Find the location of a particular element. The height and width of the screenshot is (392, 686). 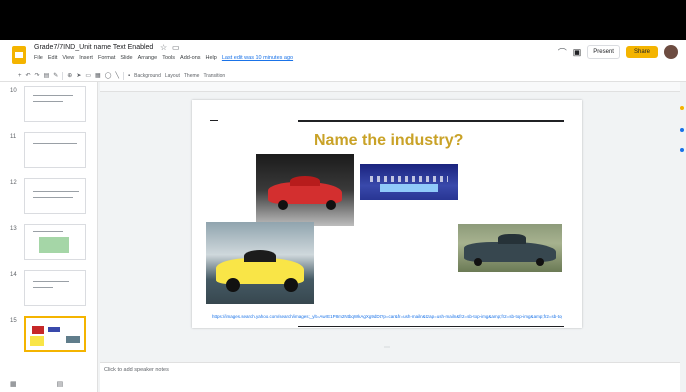

tasks-icon is located at coordinates (682, 130).